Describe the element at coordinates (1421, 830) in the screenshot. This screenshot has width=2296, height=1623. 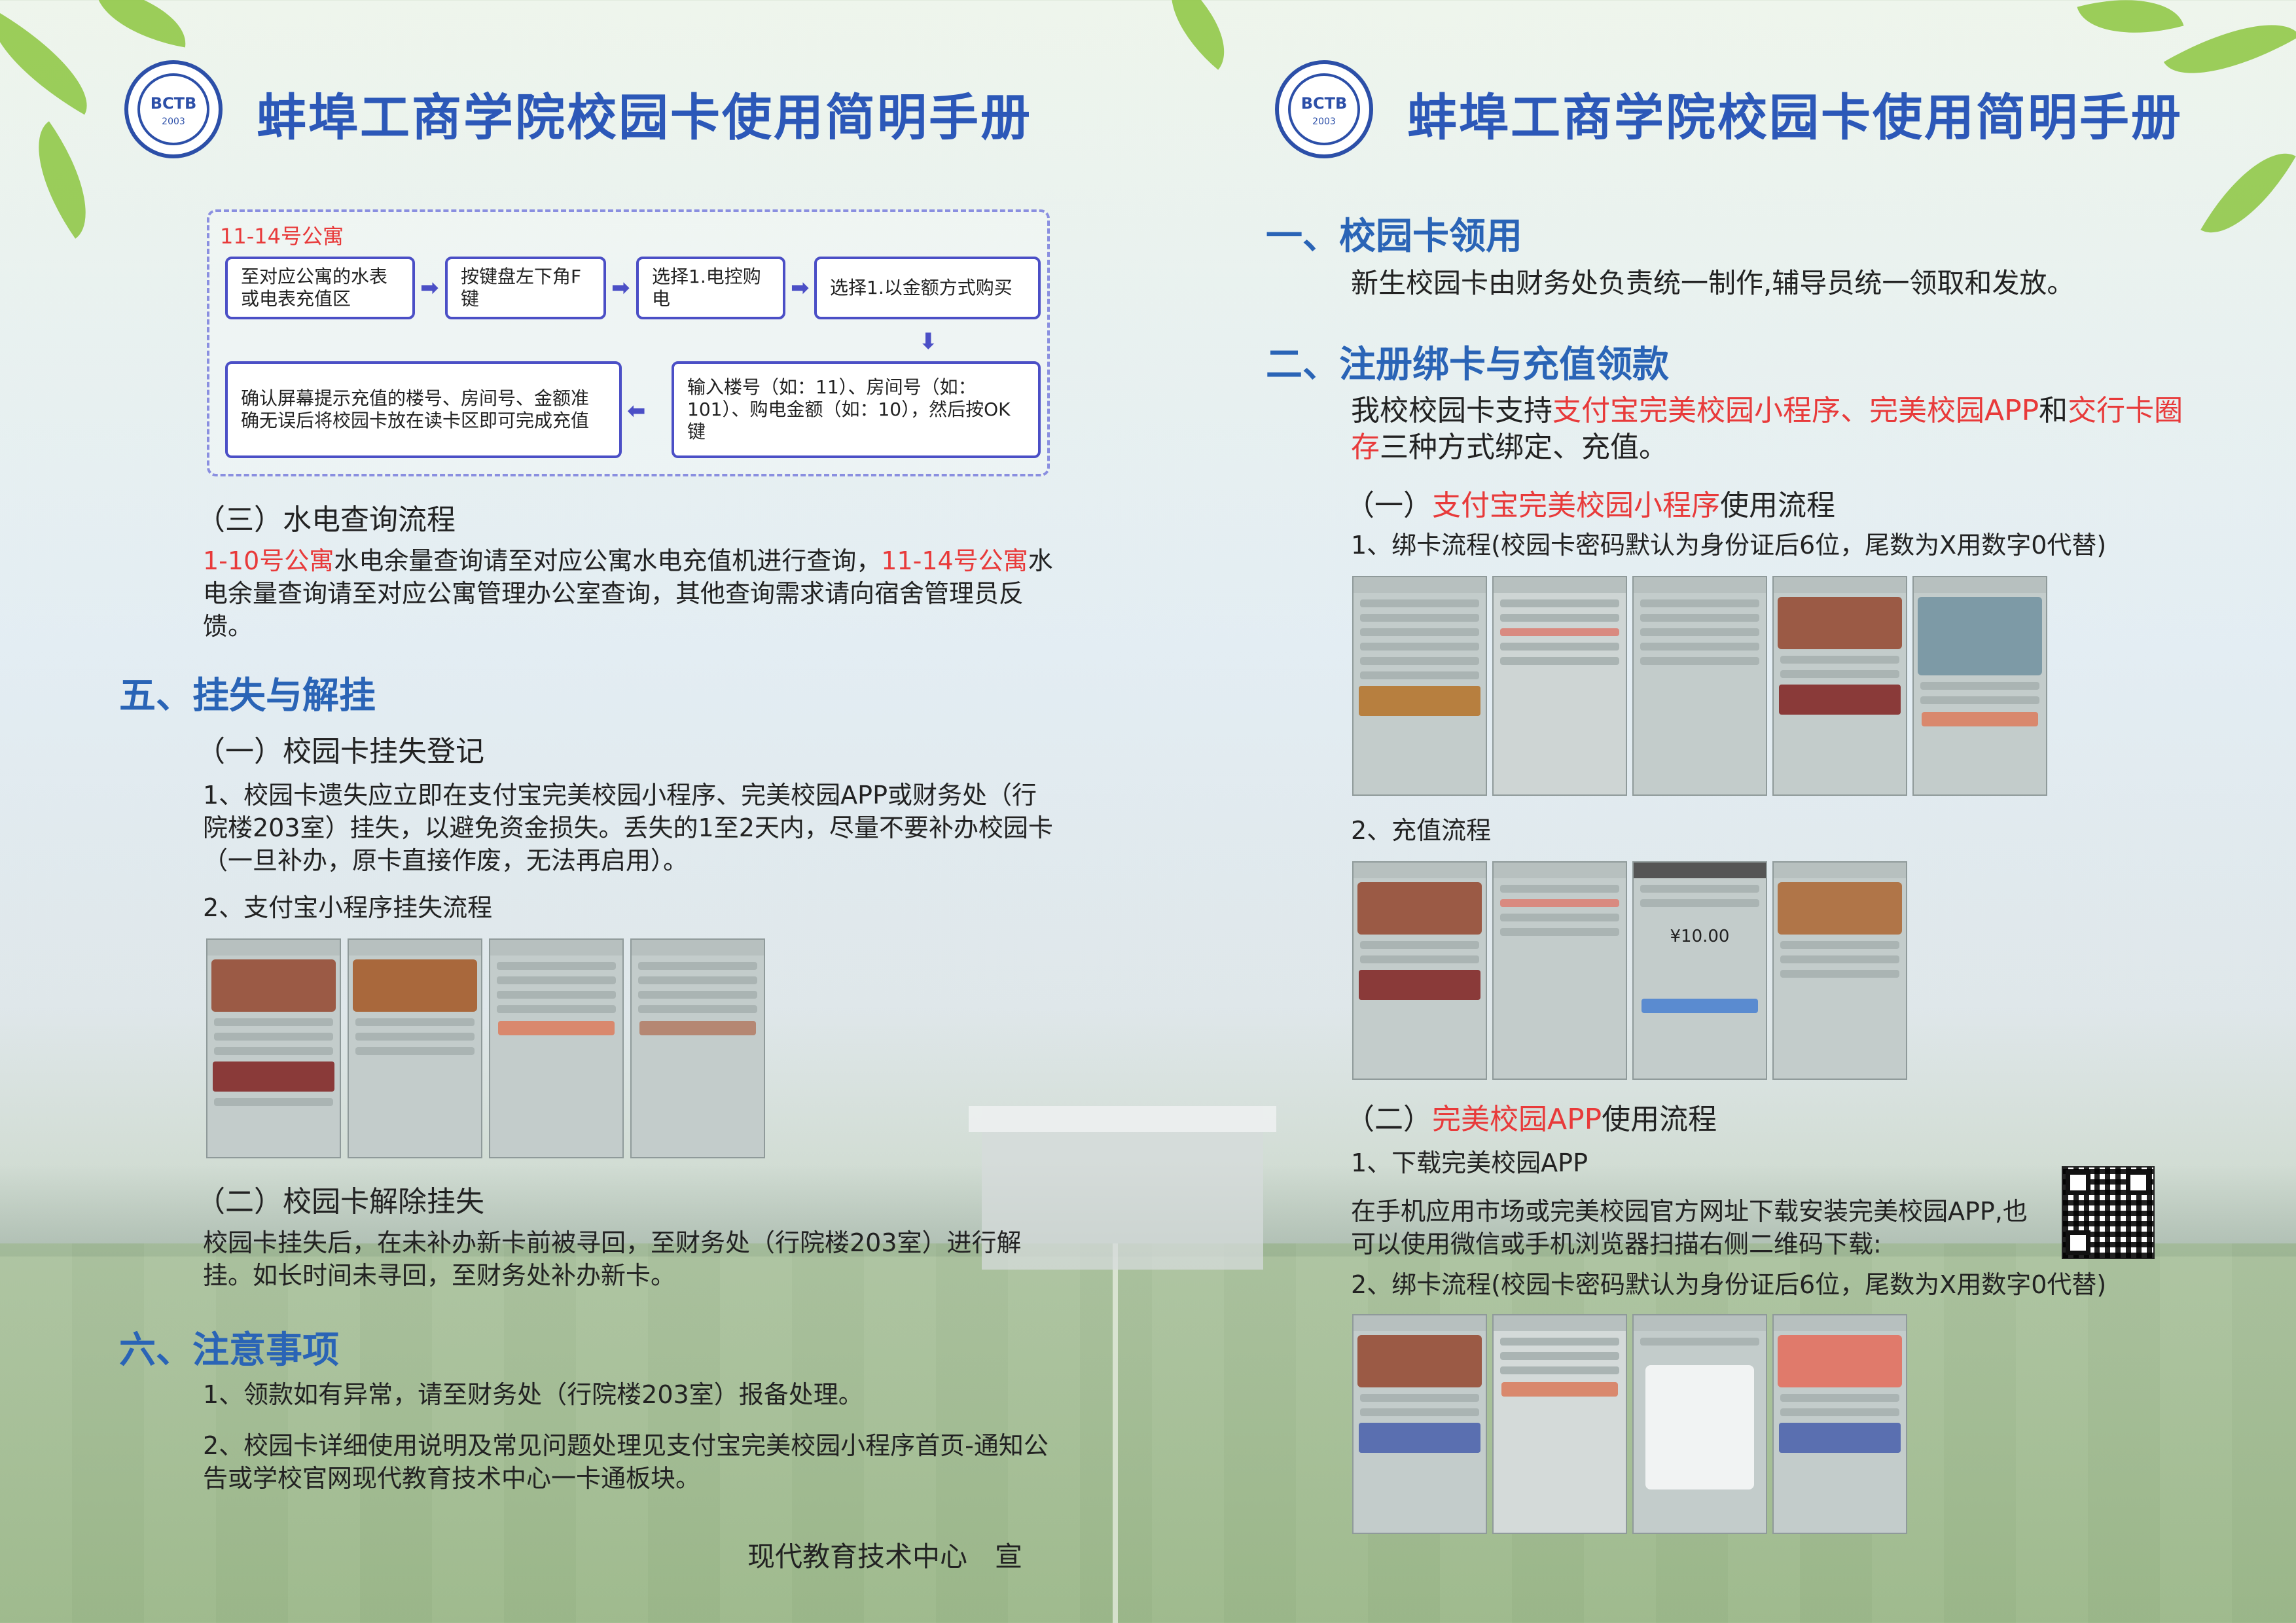
I see `recharge-label: 2、充值流程` at that location.